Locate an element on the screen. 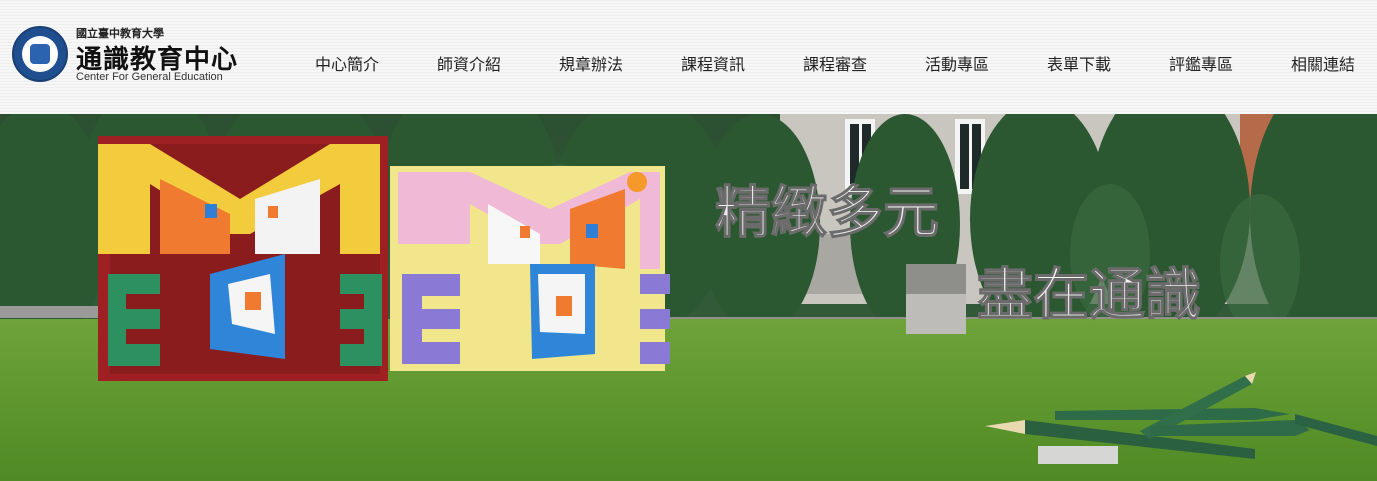 The image size is (1377, 481). seal-core is located at coordinates (40, 54).